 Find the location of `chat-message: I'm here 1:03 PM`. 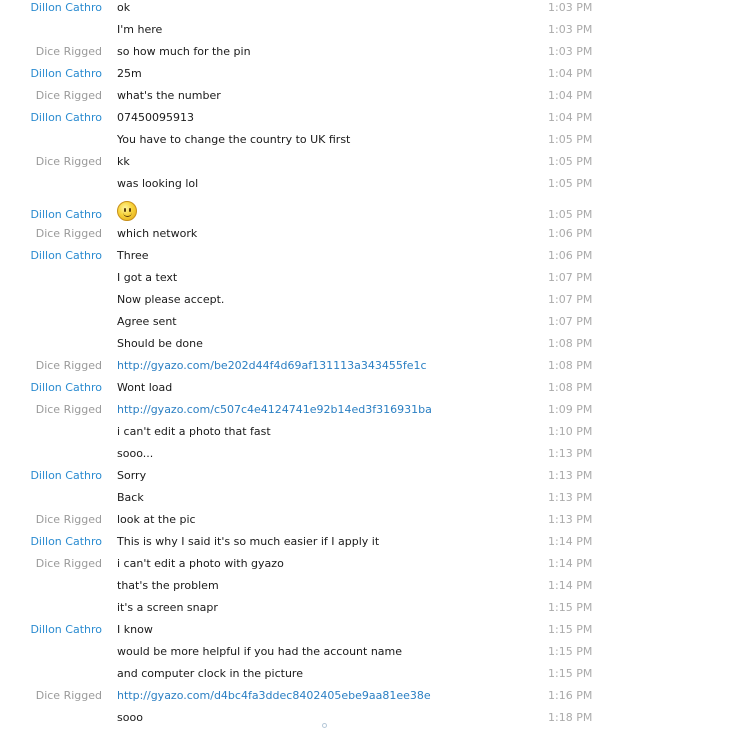

chat-message: I'm here 1:03 PM is located at coordinates (370, 34).